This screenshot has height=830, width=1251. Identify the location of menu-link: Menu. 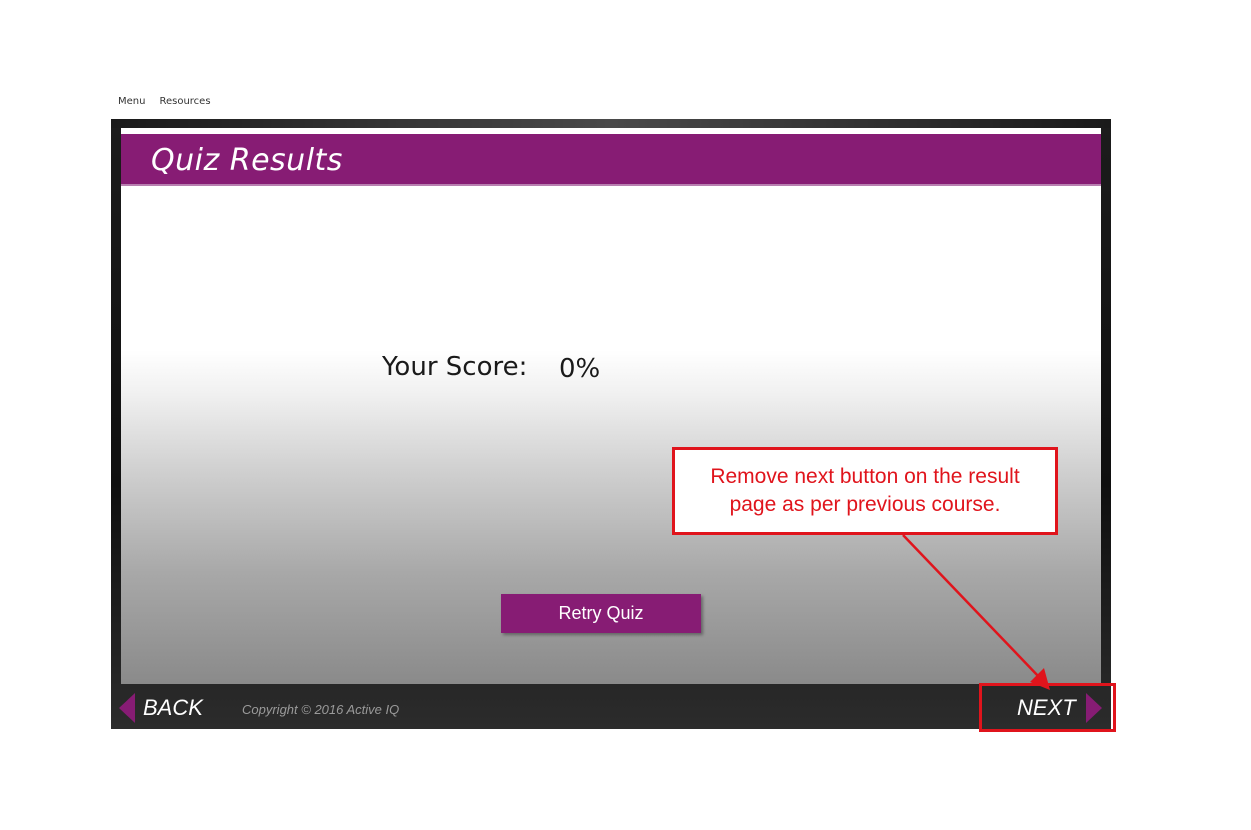
(131, 101).